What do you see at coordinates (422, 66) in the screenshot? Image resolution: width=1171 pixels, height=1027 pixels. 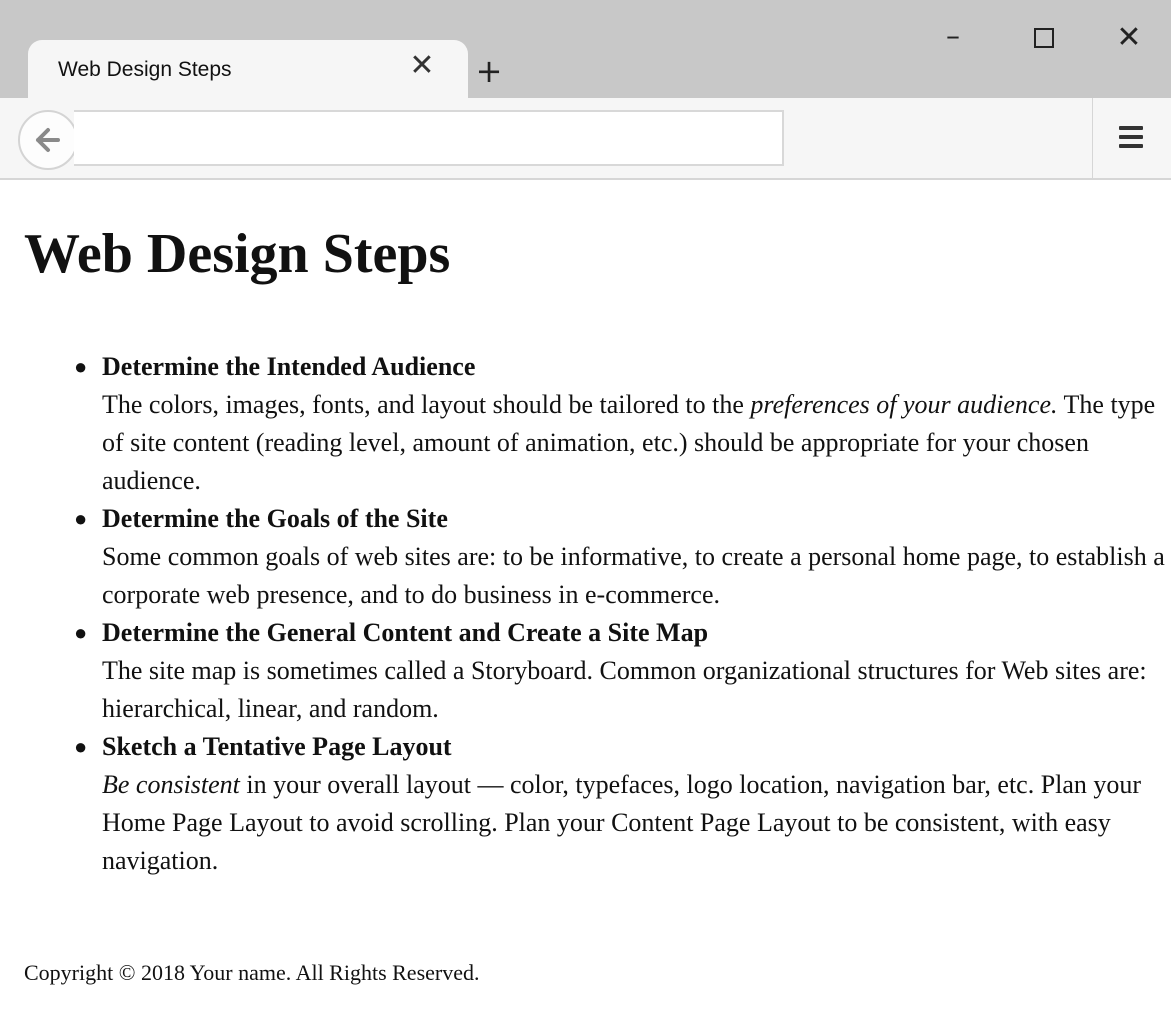 I see `tab-close-icon: ✕` at bounding box center [422, 66].